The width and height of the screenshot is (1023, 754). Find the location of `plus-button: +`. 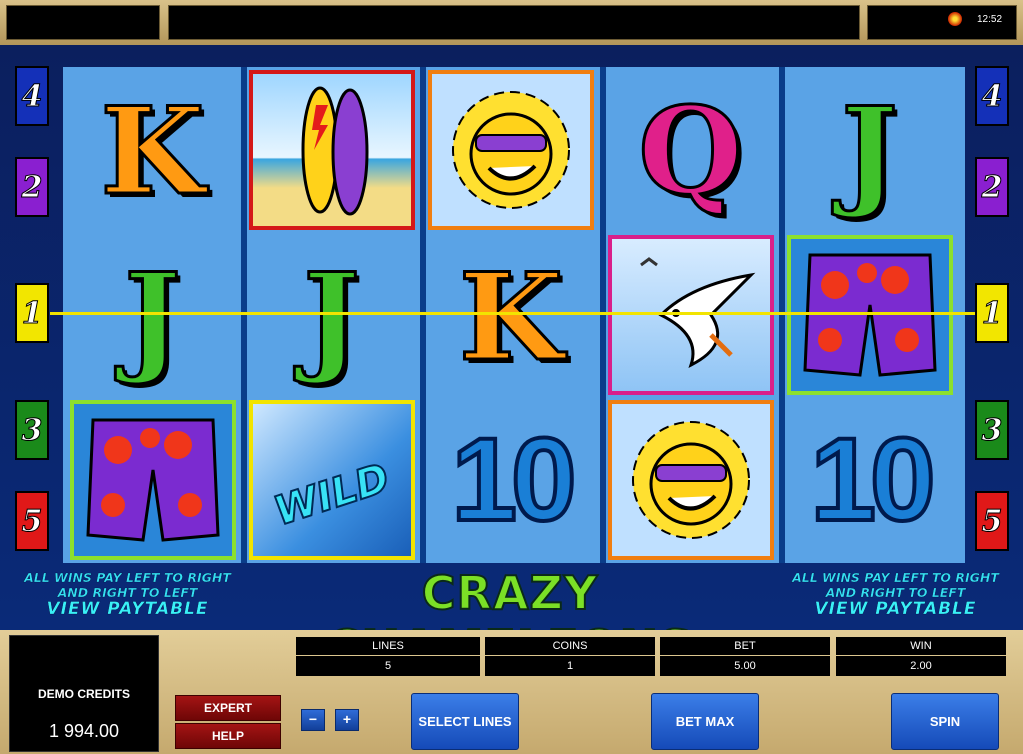

plus-button: + is located at coordinates (347, 720).